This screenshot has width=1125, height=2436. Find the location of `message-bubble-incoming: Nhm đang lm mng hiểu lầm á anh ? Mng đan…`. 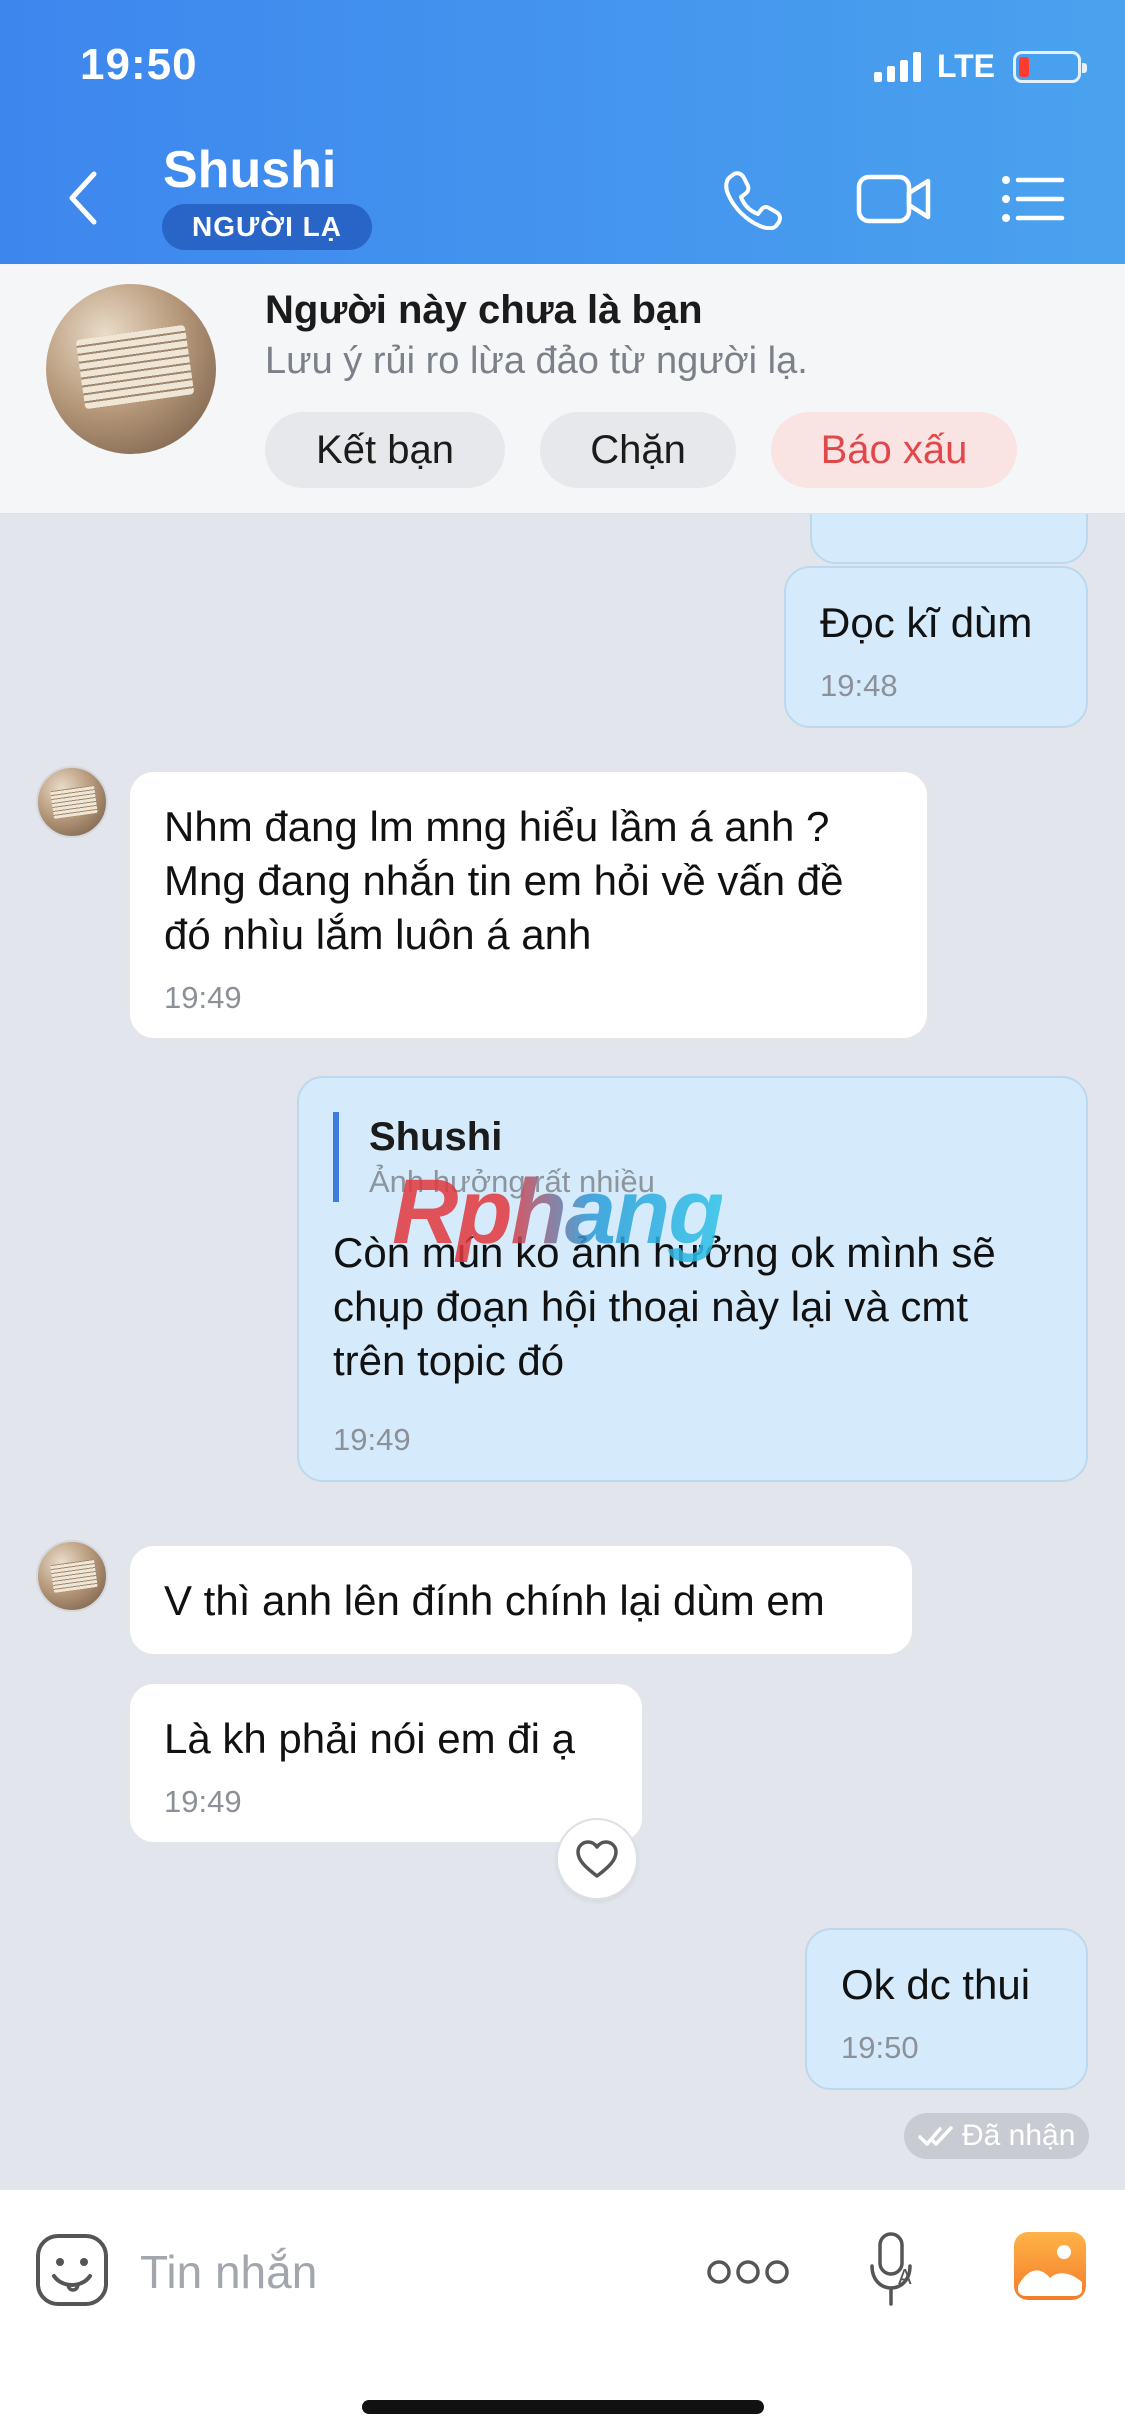

message-bubble-incoming: Nhm đang lm mng hiểu lầm á anh ? Mng đan… is located at coordinates (528, 905).